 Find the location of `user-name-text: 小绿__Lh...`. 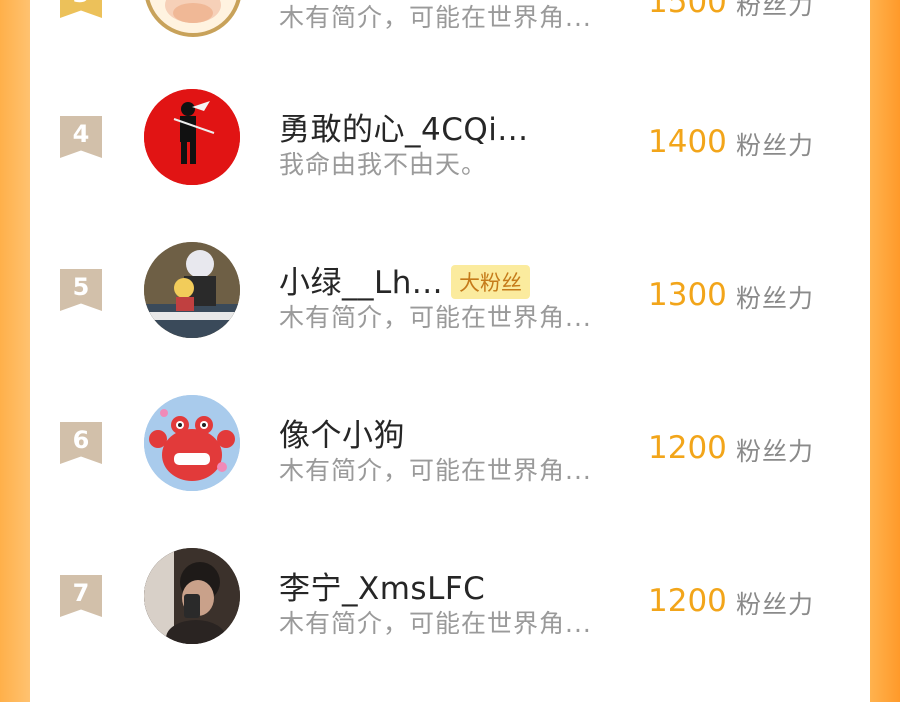

user-name-text: 小绿__Lh... is located at coordinates (361, 283).